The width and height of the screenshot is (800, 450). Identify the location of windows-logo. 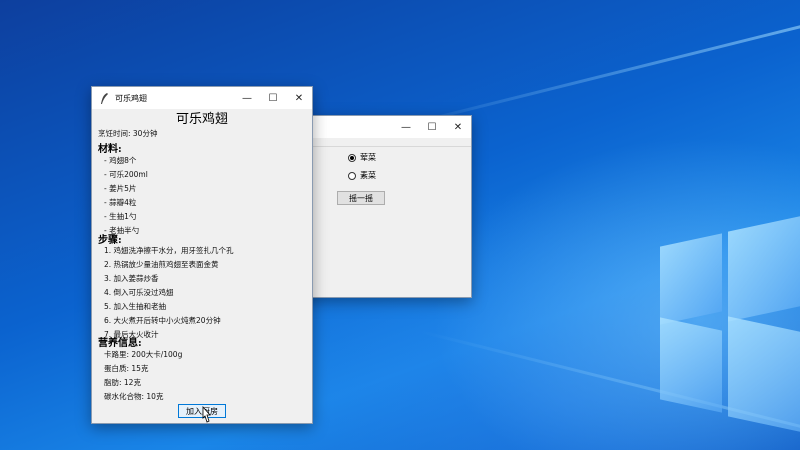
(730, 323).